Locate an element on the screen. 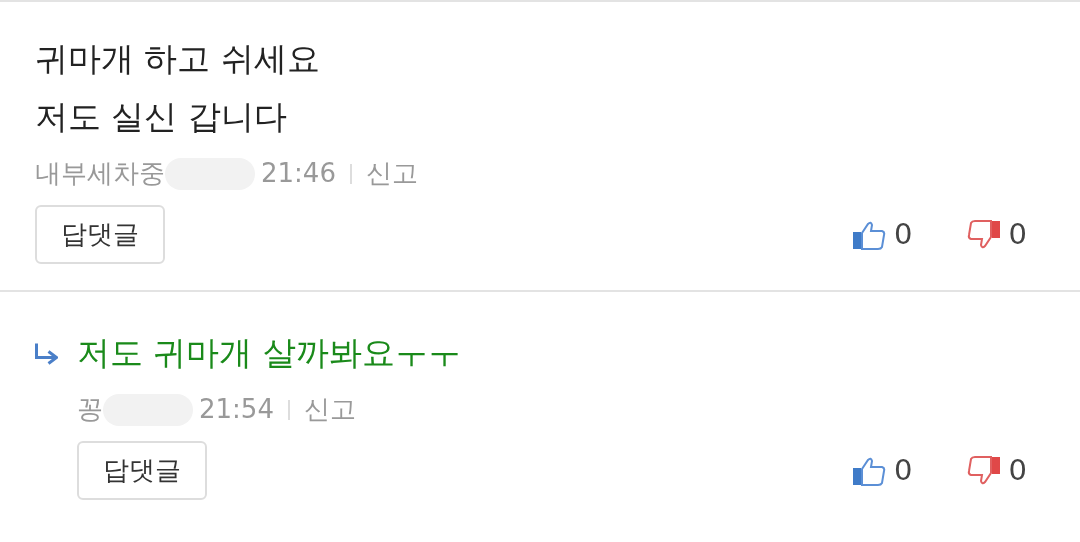 The width and height of the screenshot is (1080, 542). reply-arrow-icon is located at coordinates (46, 353).